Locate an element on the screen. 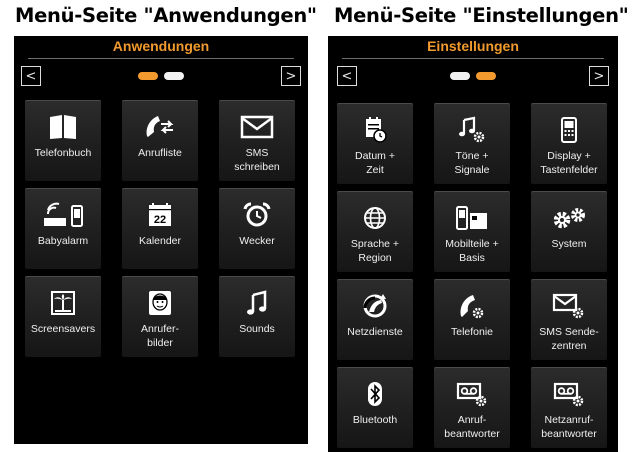 This screenshot has height=452, width=632. face-icon is located at coordinates (160, 303).